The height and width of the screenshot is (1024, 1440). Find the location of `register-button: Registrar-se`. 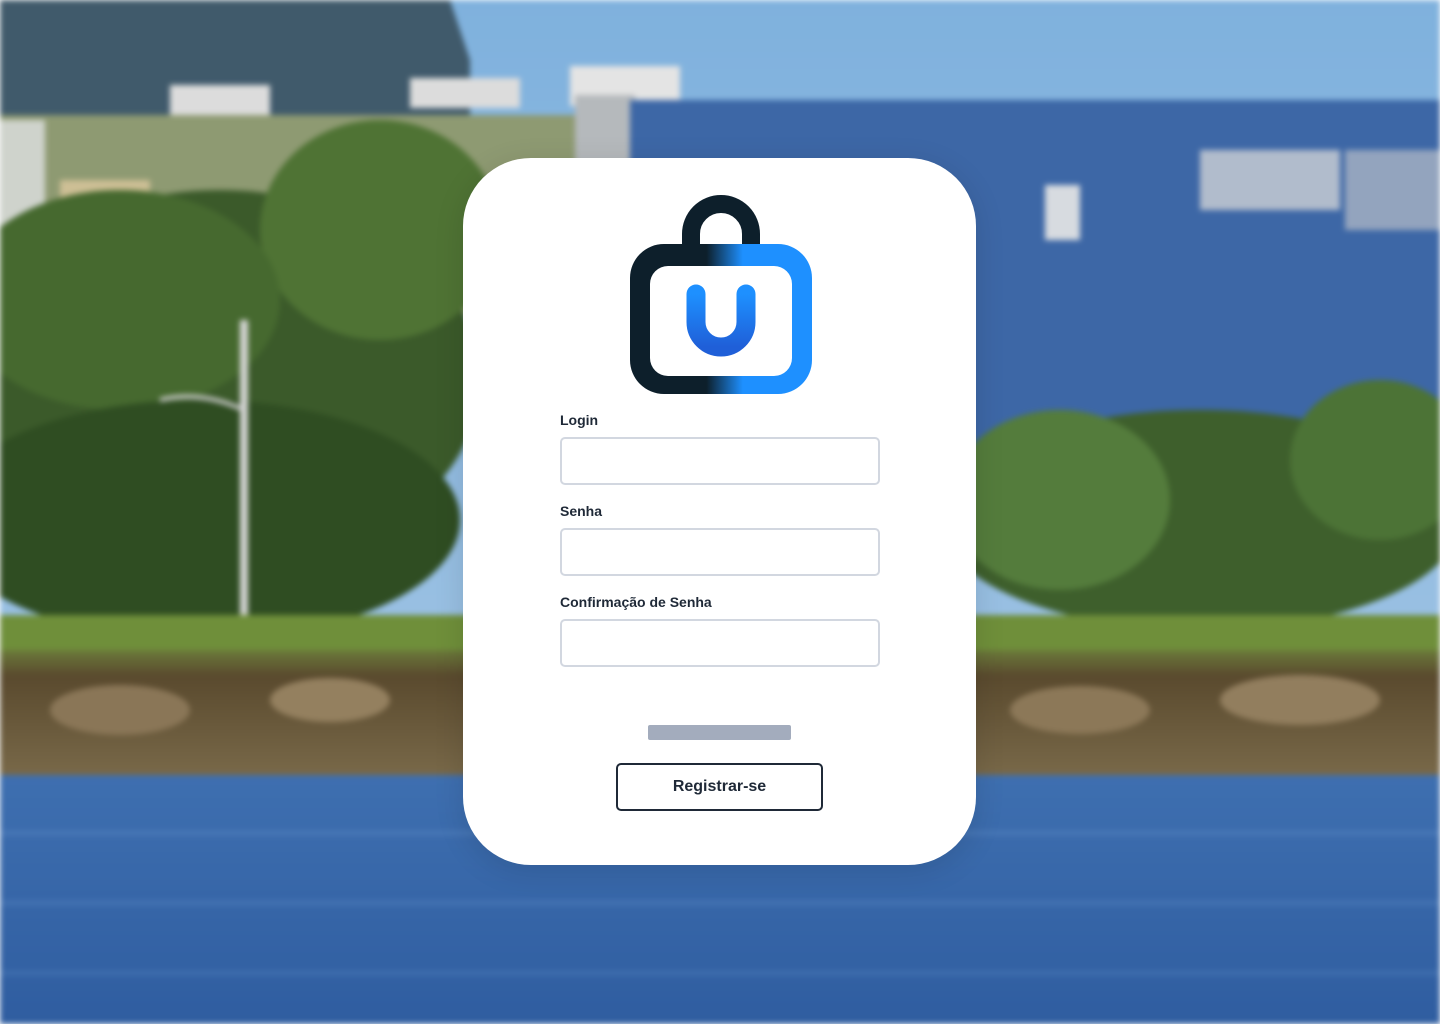

register-button: Registrar-se is located at coordinates (719, 787).